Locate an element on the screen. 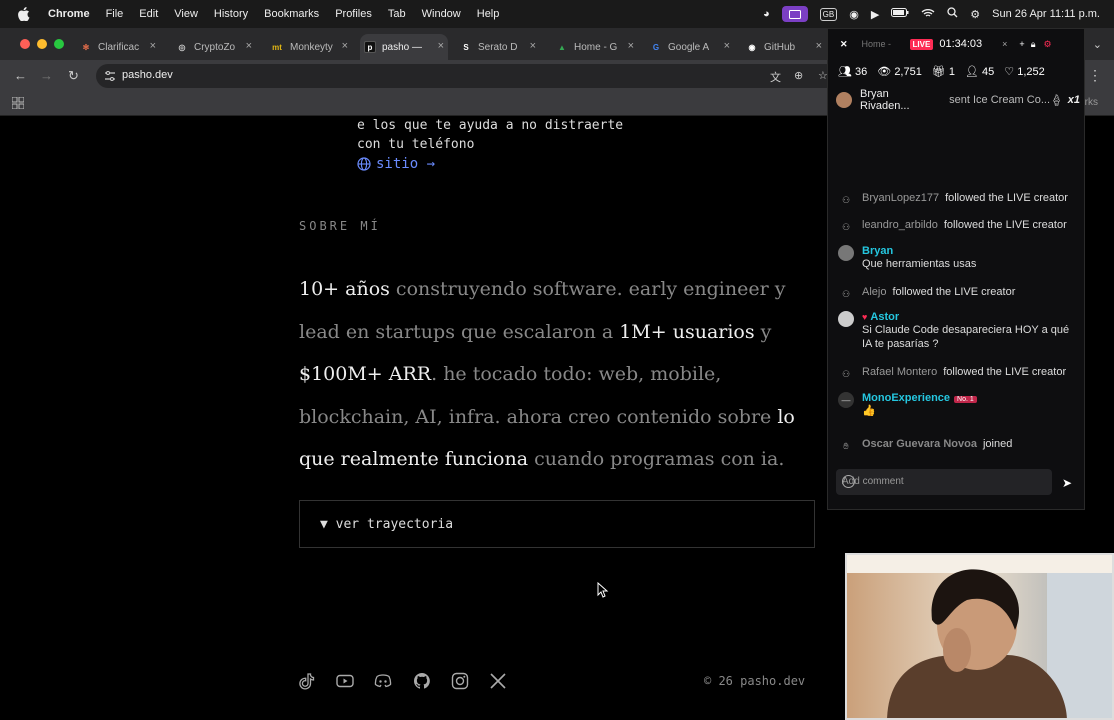  chat-username: leandro_arbildo is located at coordinates (900, 225).